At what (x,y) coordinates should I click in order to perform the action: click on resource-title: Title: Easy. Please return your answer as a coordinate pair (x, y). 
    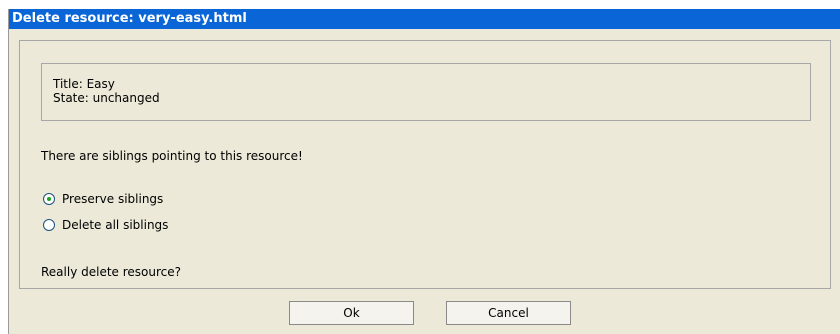
    Looking at the image, I should click on (84, 84).